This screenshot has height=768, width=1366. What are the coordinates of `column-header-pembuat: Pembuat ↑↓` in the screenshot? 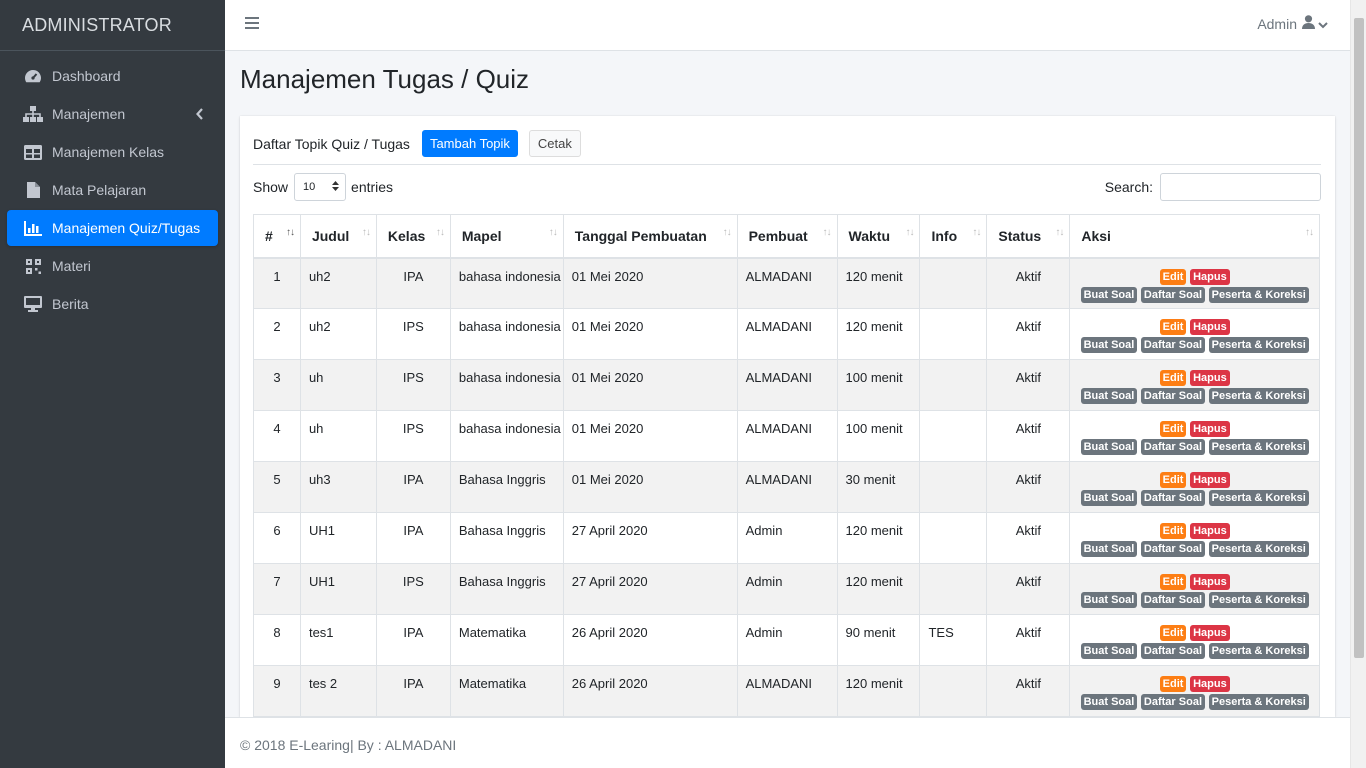 It's located at (787, 236).